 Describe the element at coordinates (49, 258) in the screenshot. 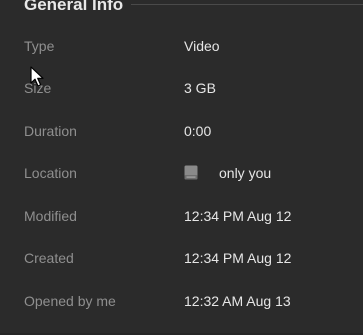

I see `row-label: Created` at that location.